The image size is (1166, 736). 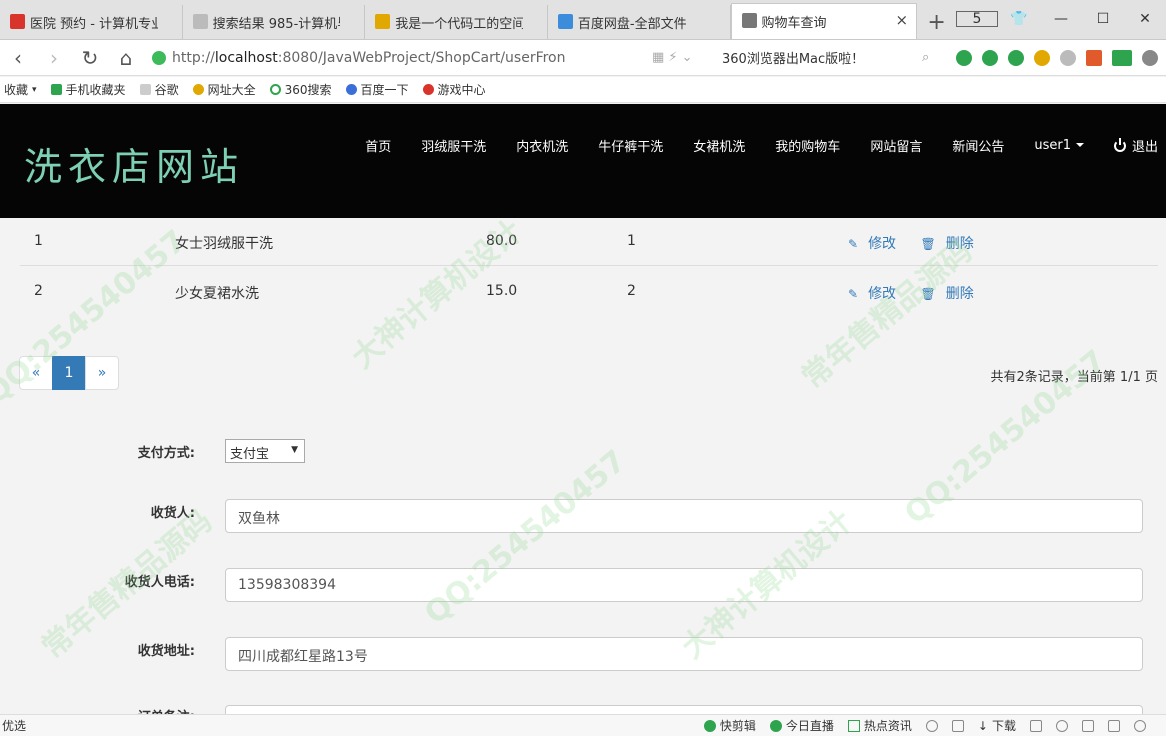 What do you see at coordinates (54, 58) in the screenshot?
I see `forward-icon: ›` at bounding box center [54, 58].